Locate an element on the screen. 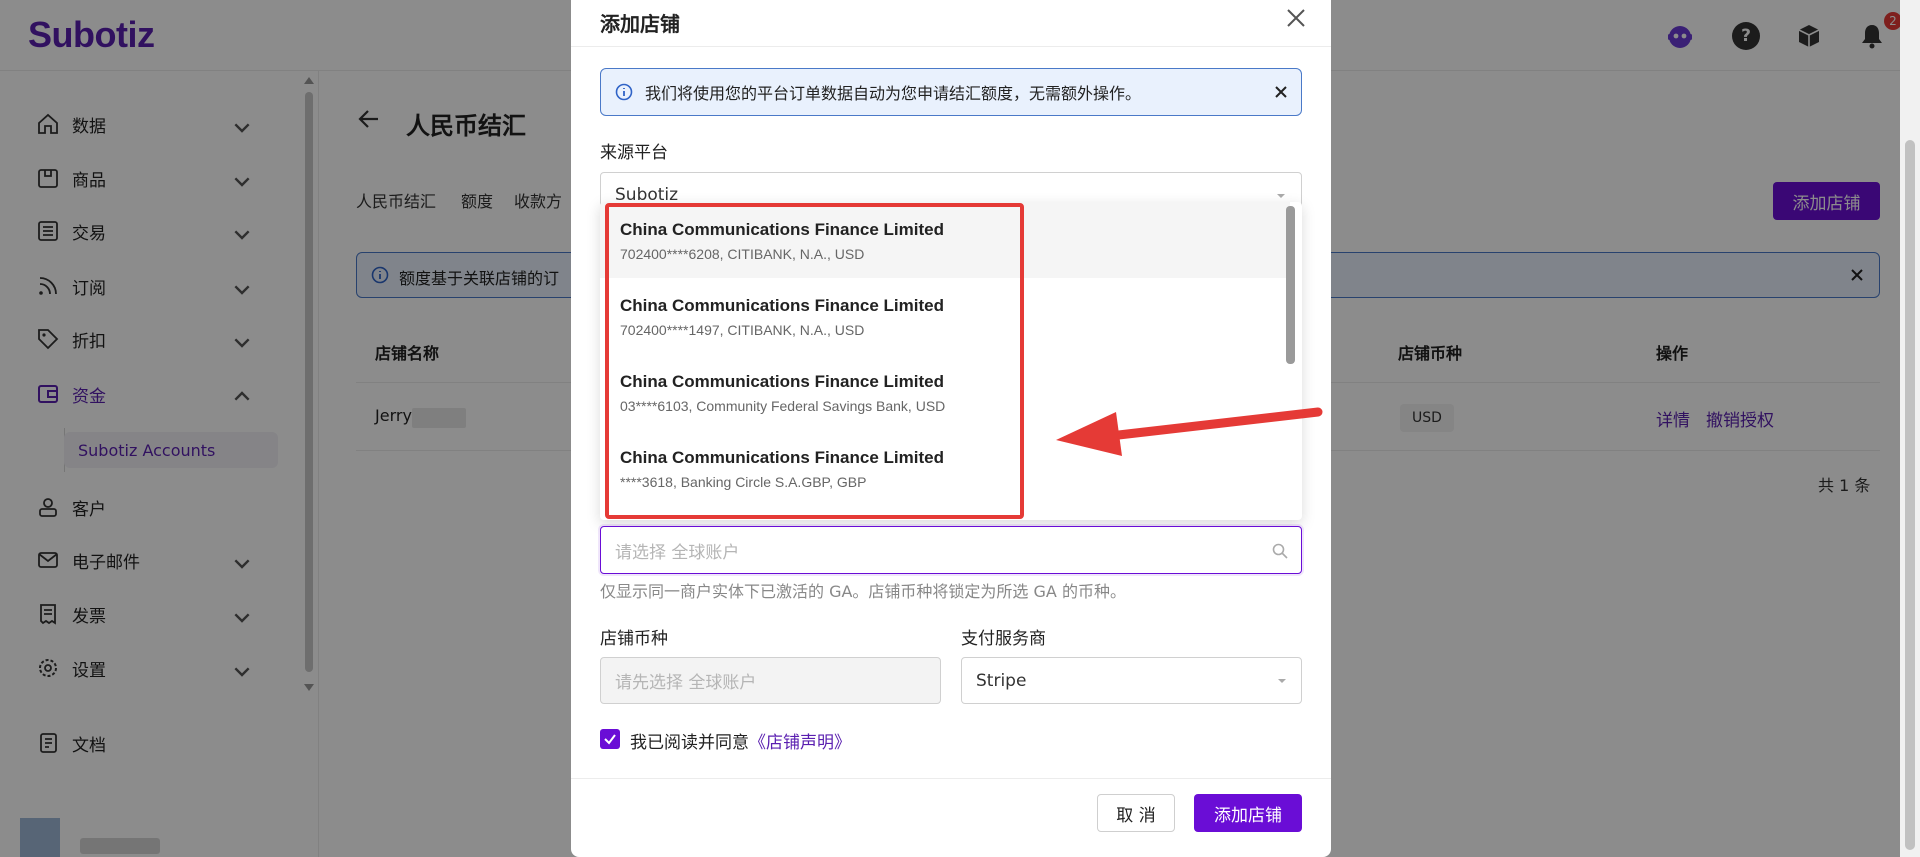 The width and height of the screenshot is (1920, 857). store-currency-field: 请先选择 全球账户 is located at coordinates (770, 680).